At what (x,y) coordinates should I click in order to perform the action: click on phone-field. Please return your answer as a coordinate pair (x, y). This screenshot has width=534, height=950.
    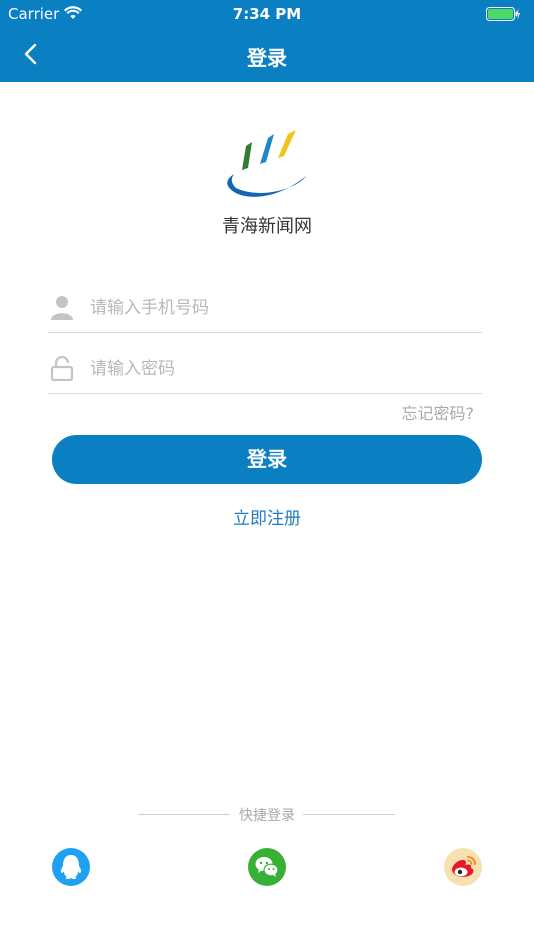
    Looking at the image, I should click on (265, 308).